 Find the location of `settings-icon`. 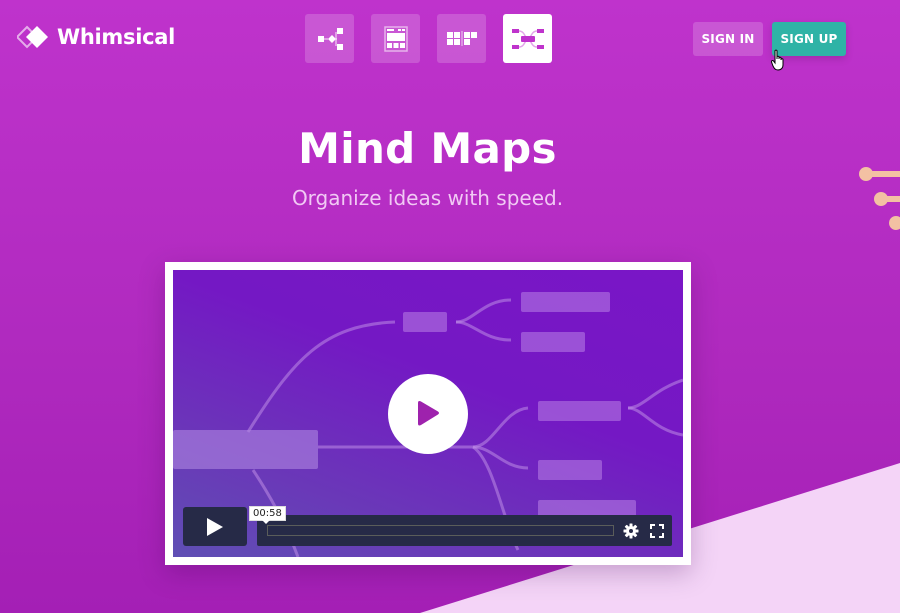

settings-icon is located at coordinates (631, 531).